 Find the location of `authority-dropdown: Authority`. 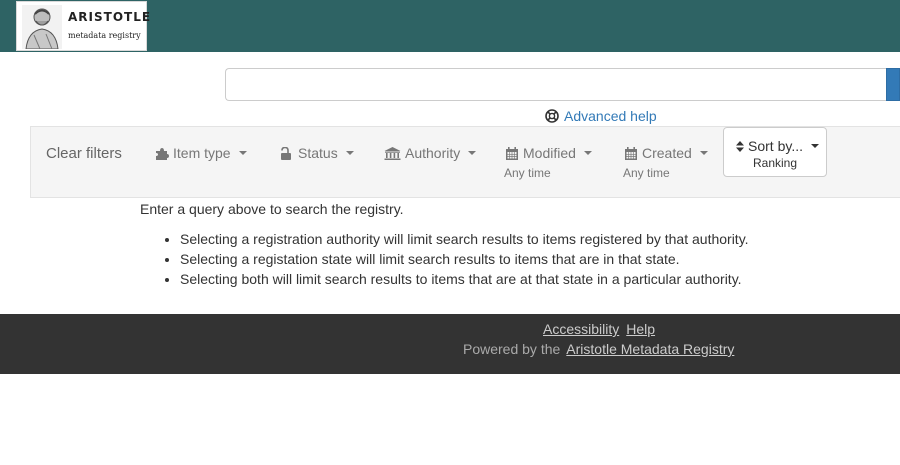

authority-dropdown: Authority is located at coordinates (430, 153).